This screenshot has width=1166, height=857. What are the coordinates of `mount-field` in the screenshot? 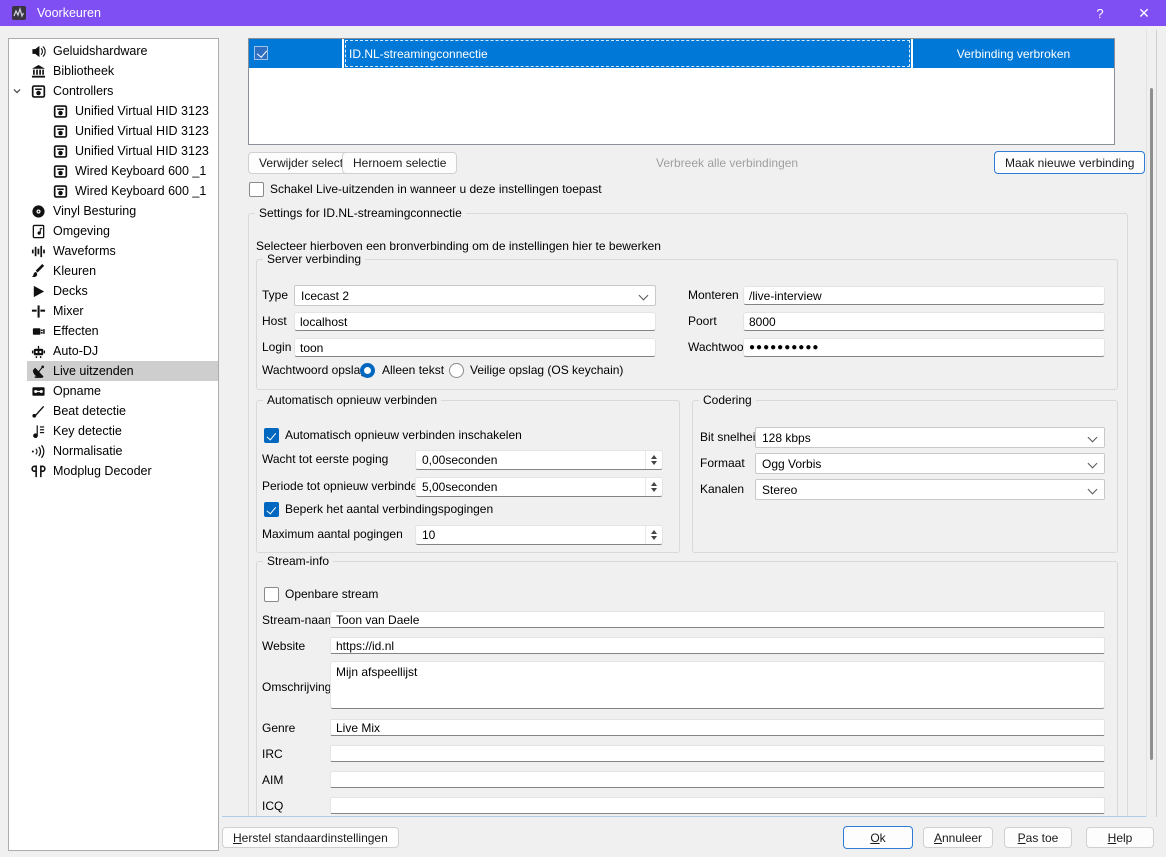 It's located at (924, 295).